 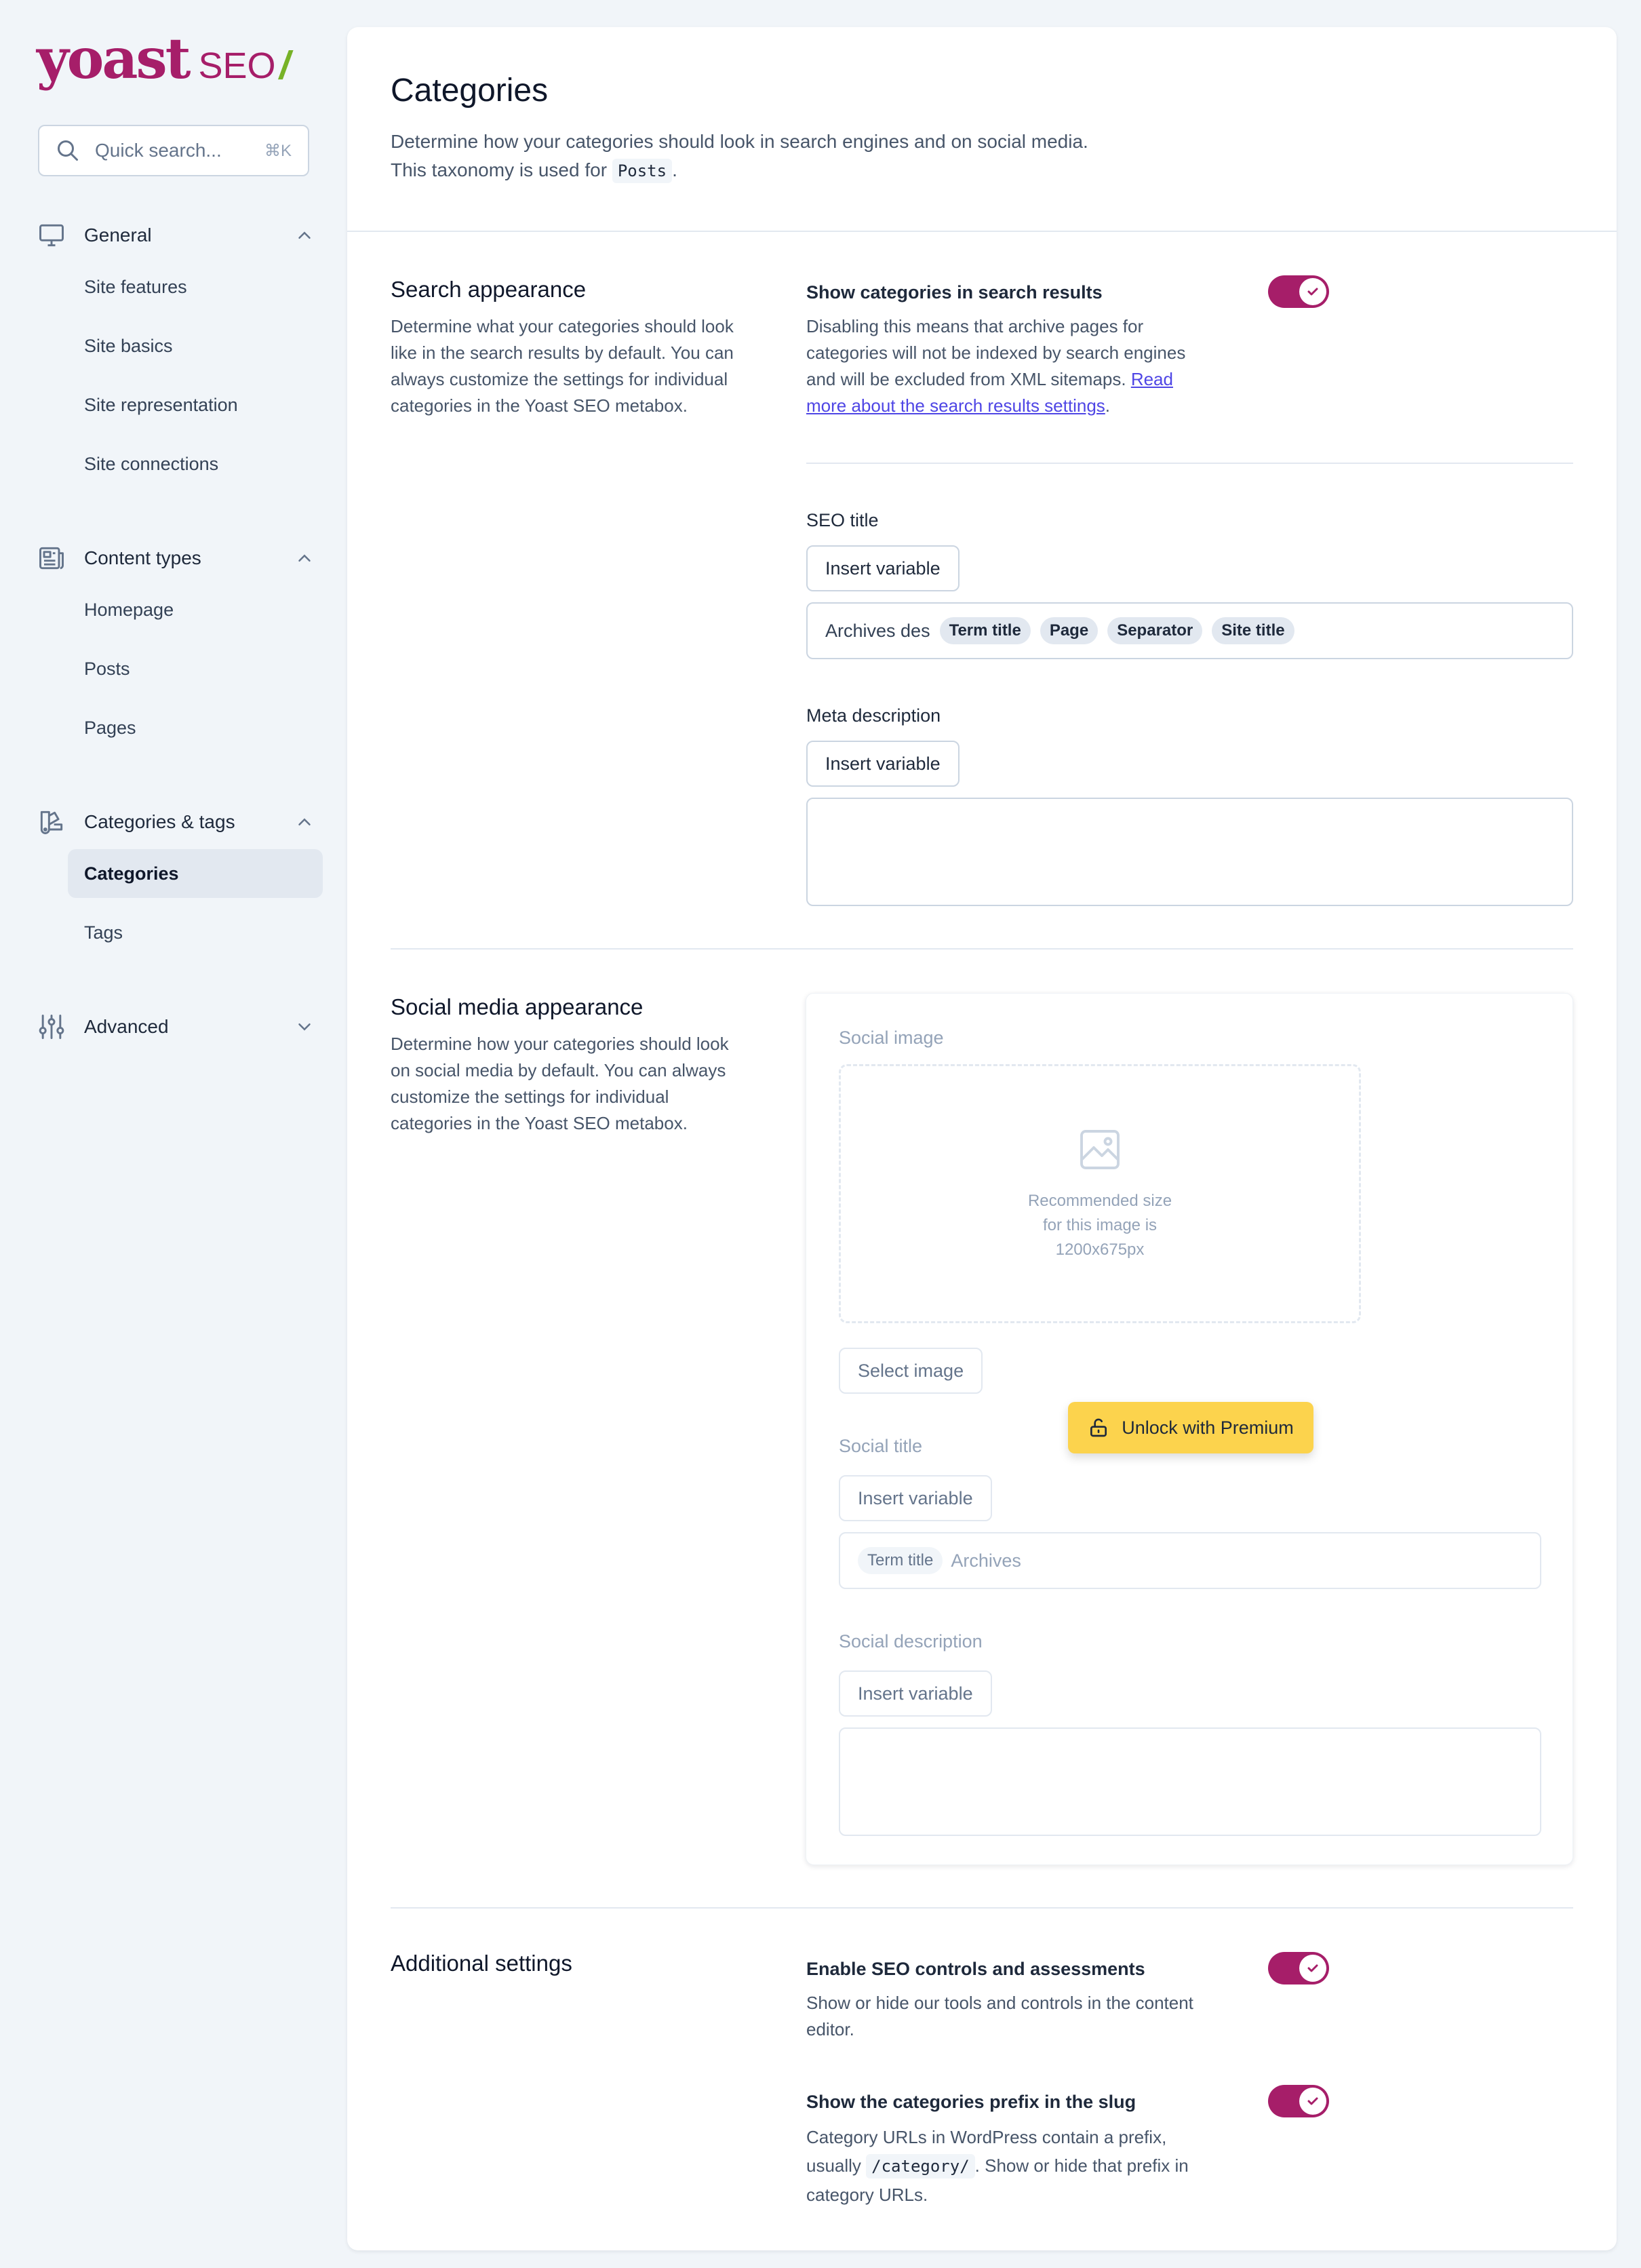 I want to click on nav-header-general: General, so click(x=176, y=235).